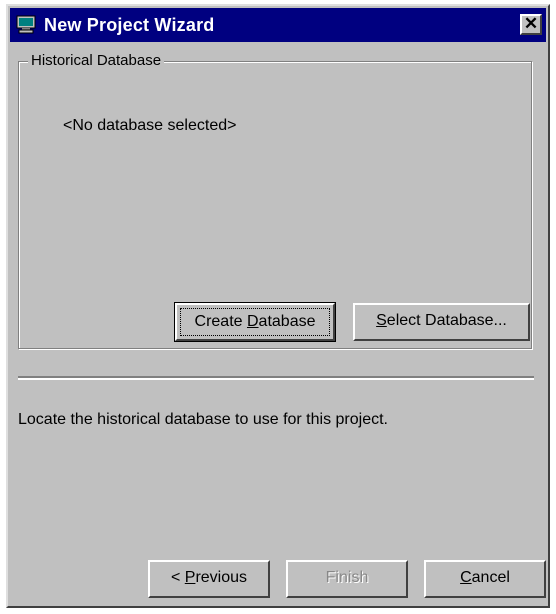 This screenshot has width=556, height=614. I want to click on mnemonic: C, so click(466, 577).